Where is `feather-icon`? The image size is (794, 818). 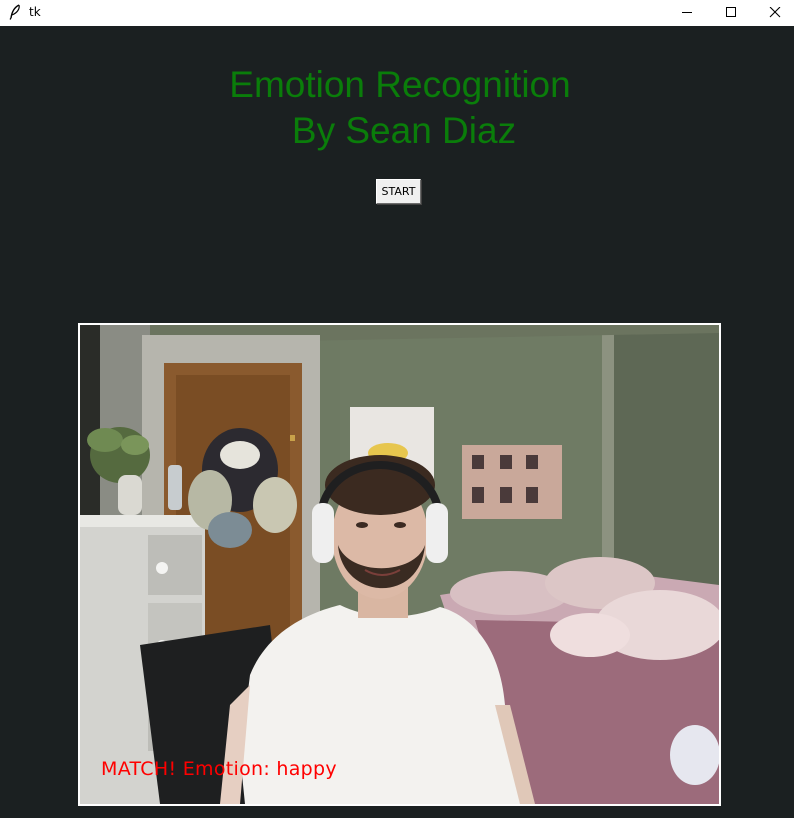 feather-icon is located at coordinates (15, 12).